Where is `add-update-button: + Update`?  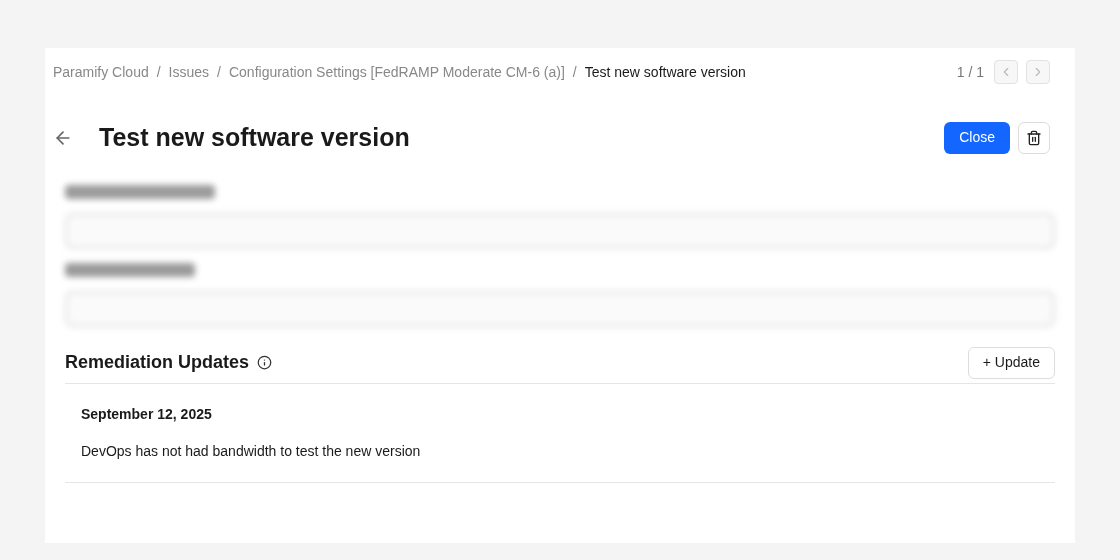 add-update-button: + Update is located at coordinates (1011, 362).